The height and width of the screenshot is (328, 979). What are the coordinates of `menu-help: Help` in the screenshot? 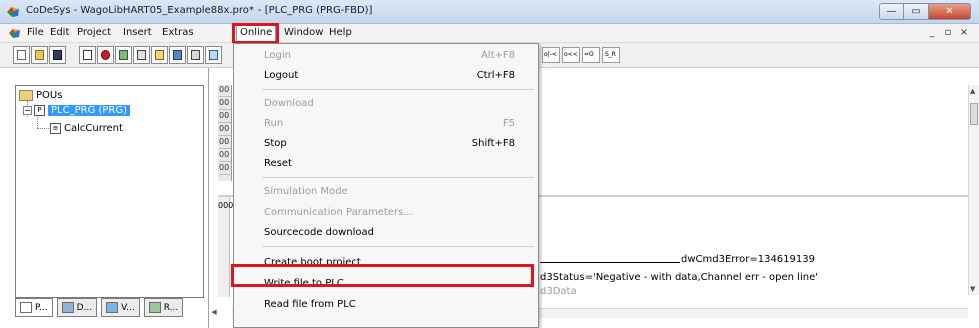 It's located at (340, 32).